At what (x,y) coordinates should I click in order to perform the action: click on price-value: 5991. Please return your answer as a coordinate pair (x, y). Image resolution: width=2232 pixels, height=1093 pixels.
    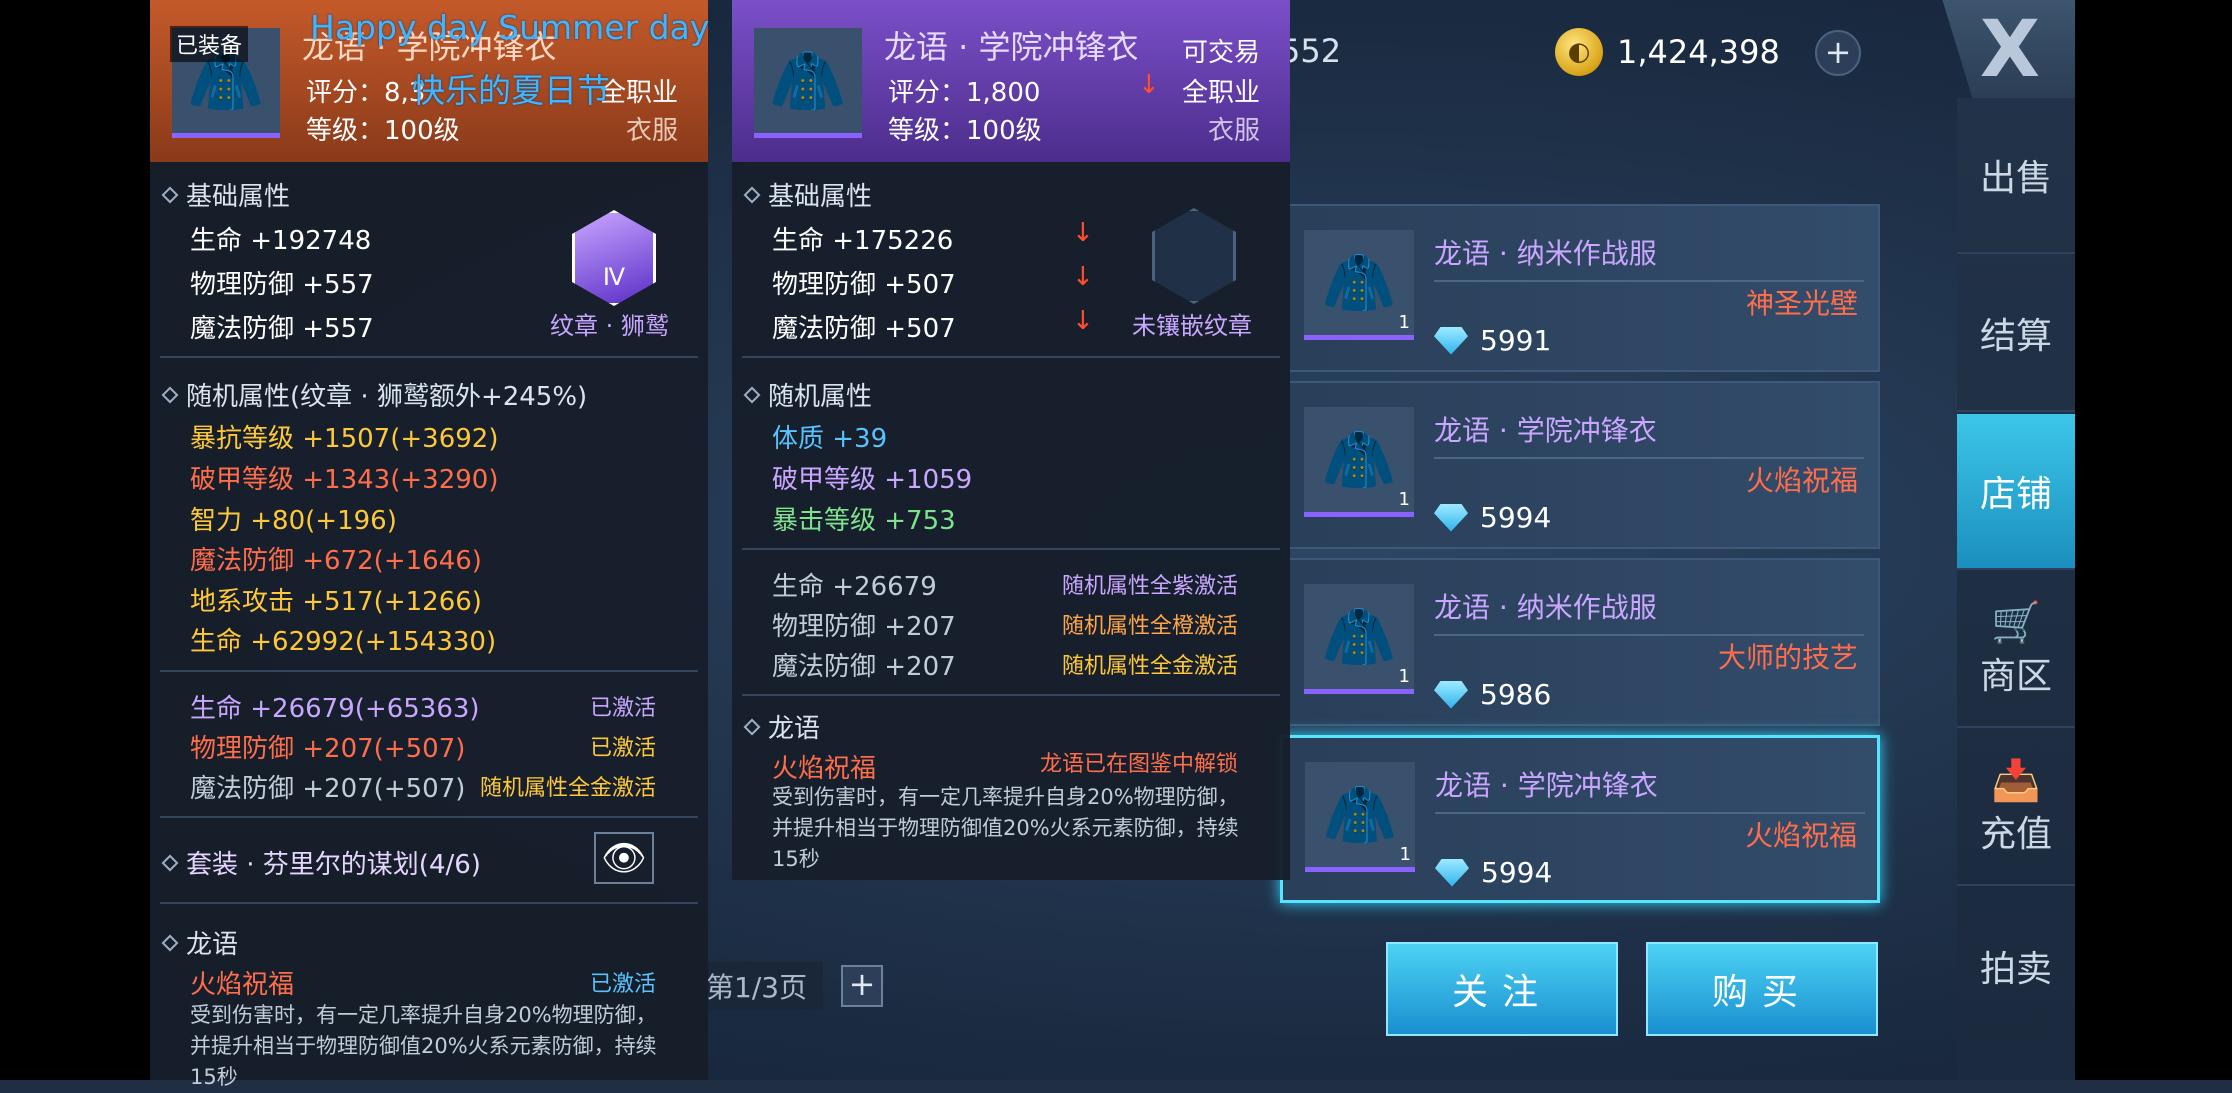
    Looking at the image, I should click on (1516, 340).